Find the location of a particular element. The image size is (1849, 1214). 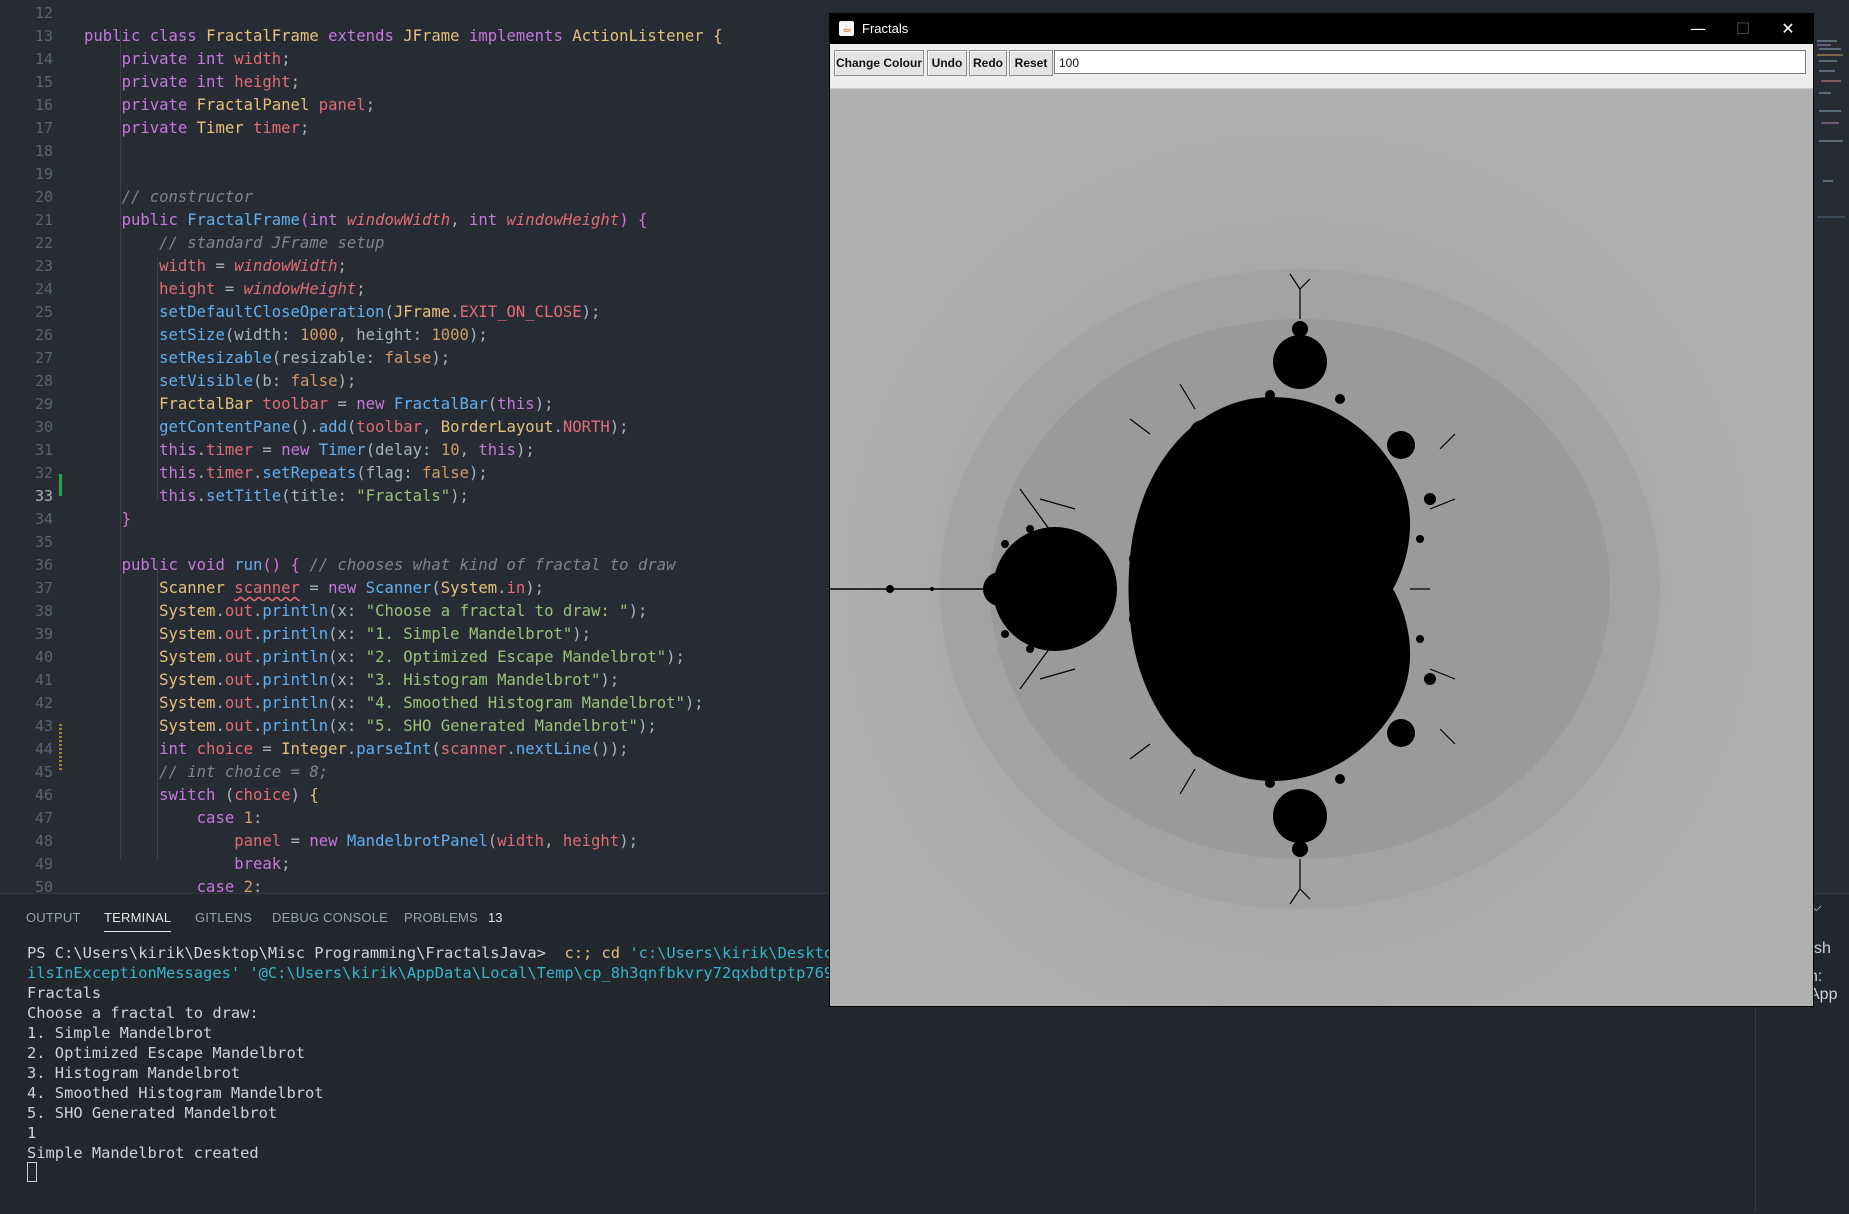

code-line: this.setTitle(title: "Fractals"); is located at coordinates (276, 496).